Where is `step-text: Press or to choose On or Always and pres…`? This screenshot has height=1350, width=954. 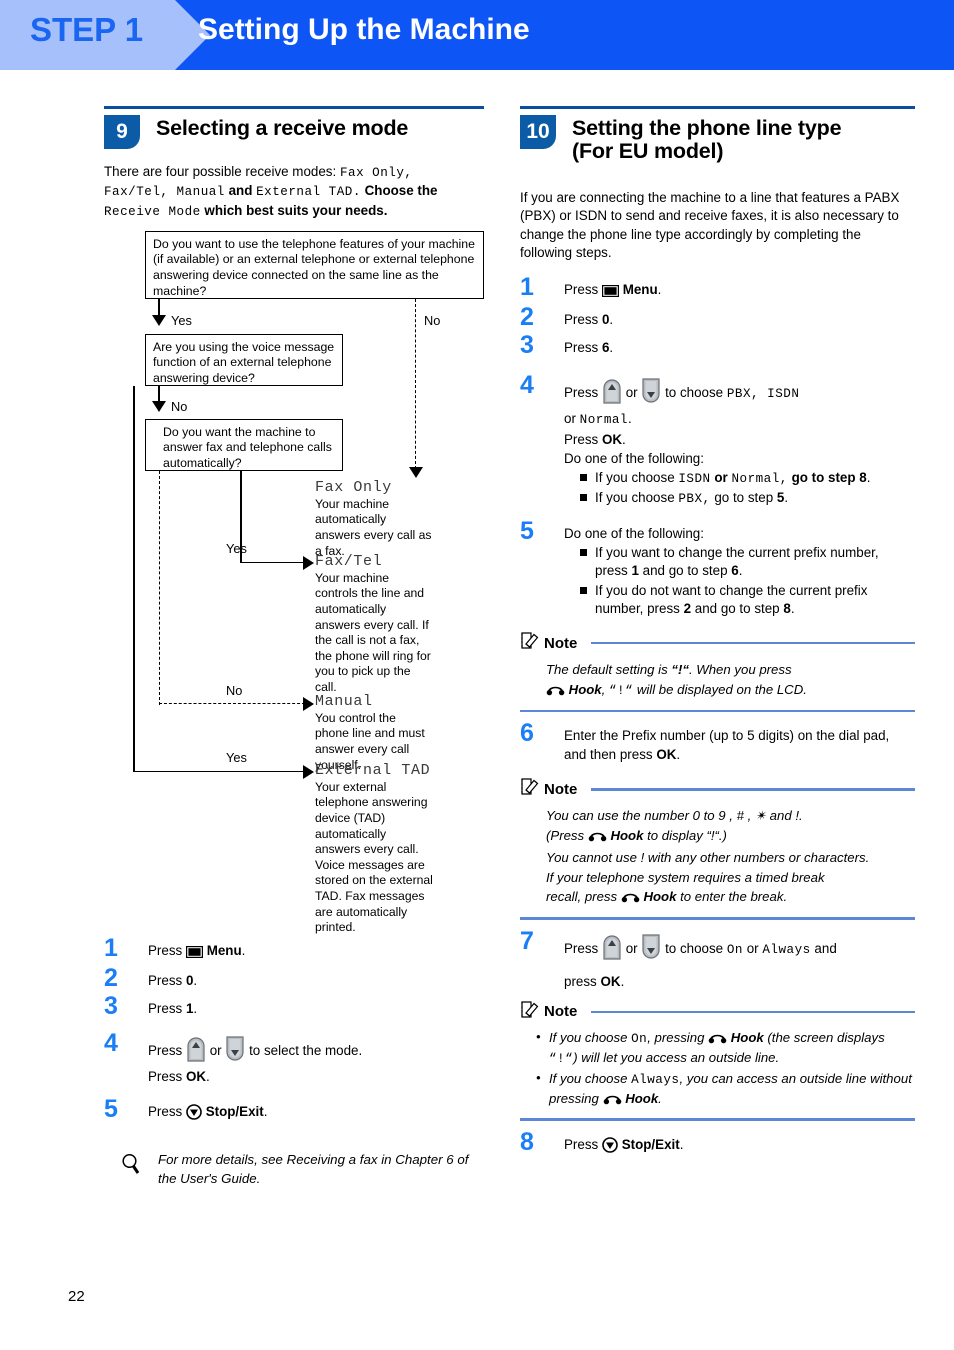
step-text: Press or to choose On or Always and pres… is located at coordinates (739, 960).